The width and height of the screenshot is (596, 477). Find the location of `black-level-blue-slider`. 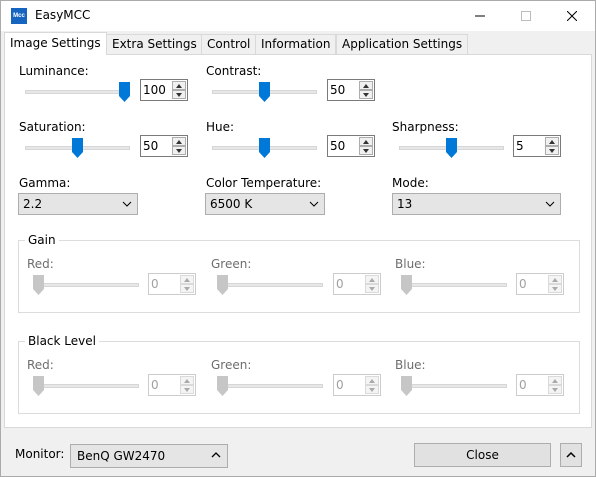

black-level-blue-slider is located at coordinates (454, 386).